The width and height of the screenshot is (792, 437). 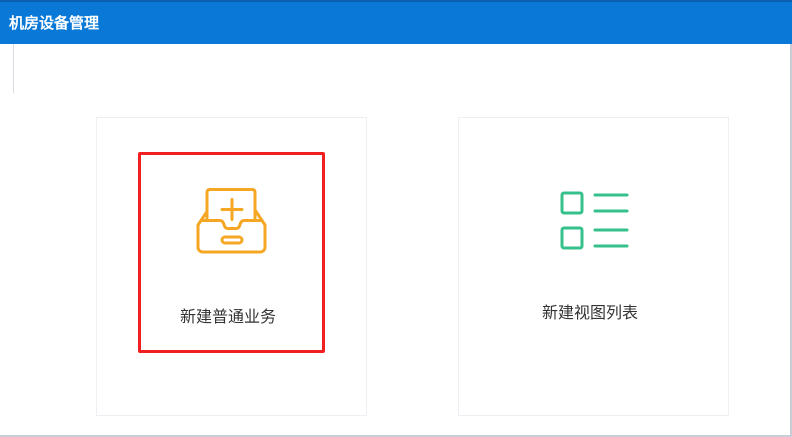 I want to click on left-collapsed-sidebar, so click(x=7, y=68).